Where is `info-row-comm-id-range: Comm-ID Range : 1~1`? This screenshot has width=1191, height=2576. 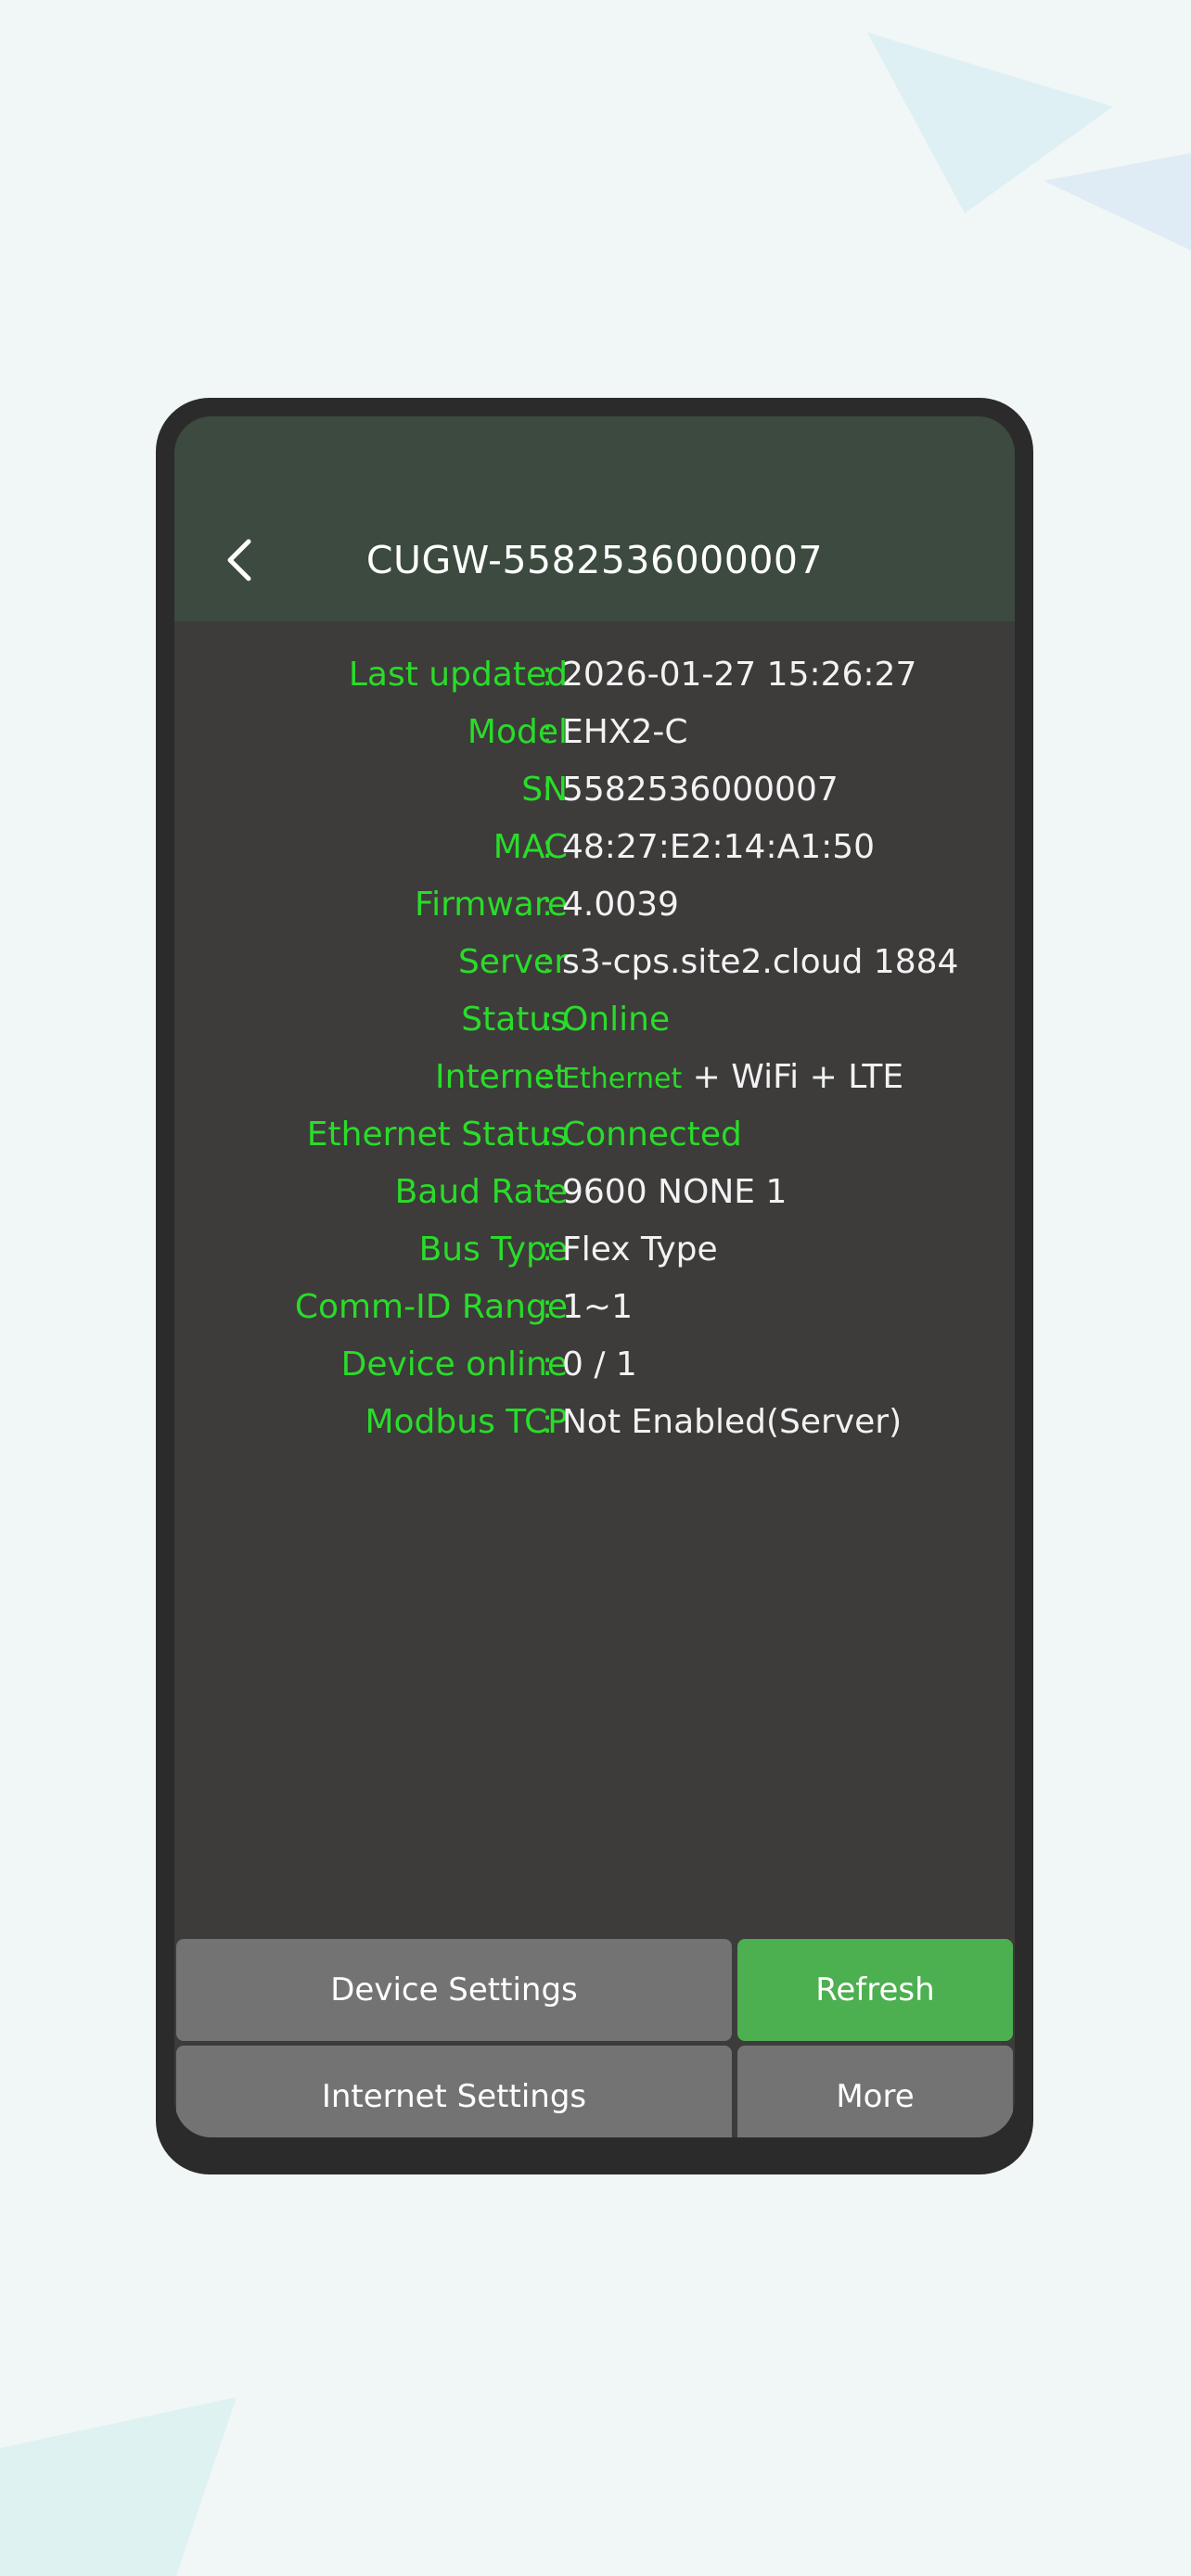 info-row-comm-id-range: Comm-ID Range : 1~1 is located at coordinates (594, 1307).